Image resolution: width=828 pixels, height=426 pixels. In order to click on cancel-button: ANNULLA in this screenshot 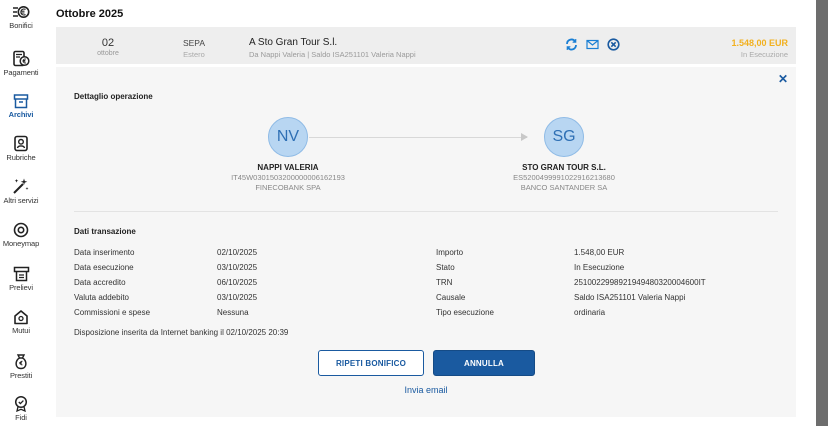, I will do `click(484, 363)`.